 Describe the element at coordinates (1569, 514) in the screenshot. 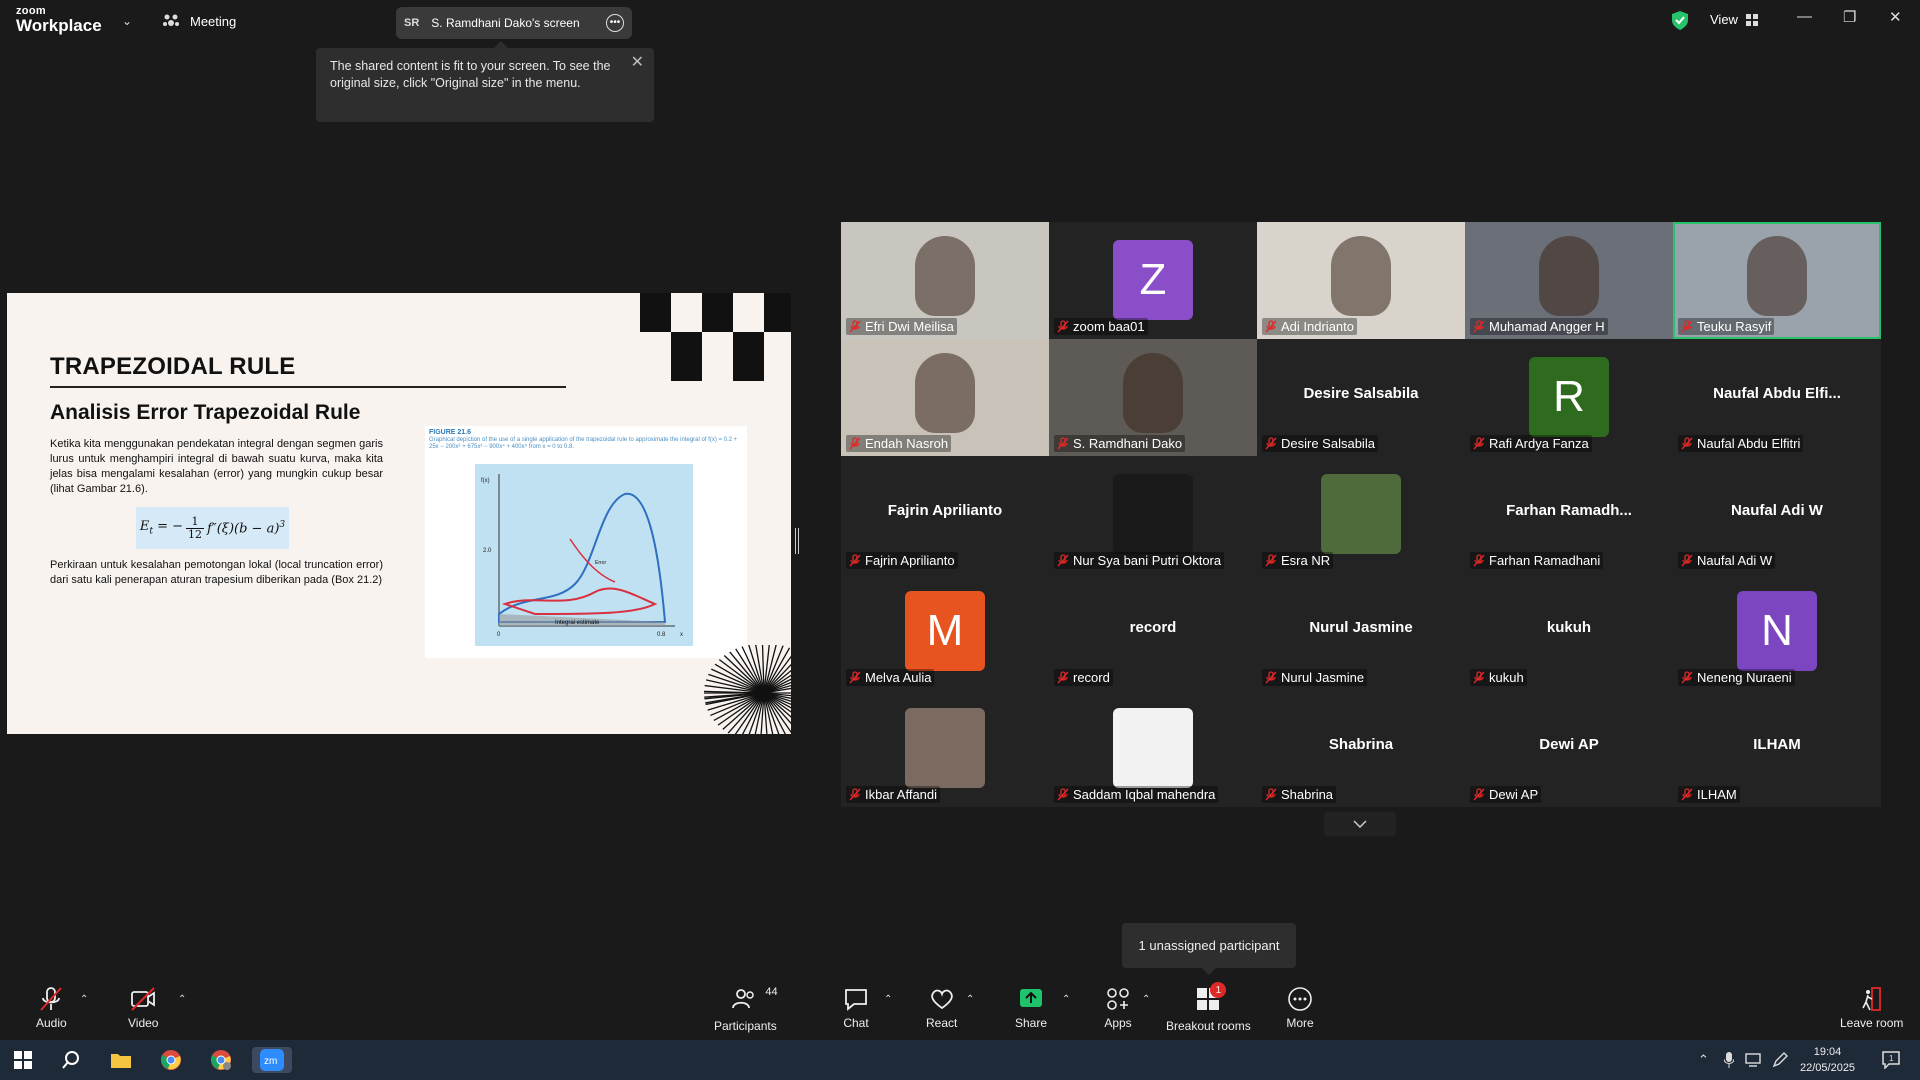

I see `participant-tile: Farhan Ramadh... Farhan Ramadhani` at that location.